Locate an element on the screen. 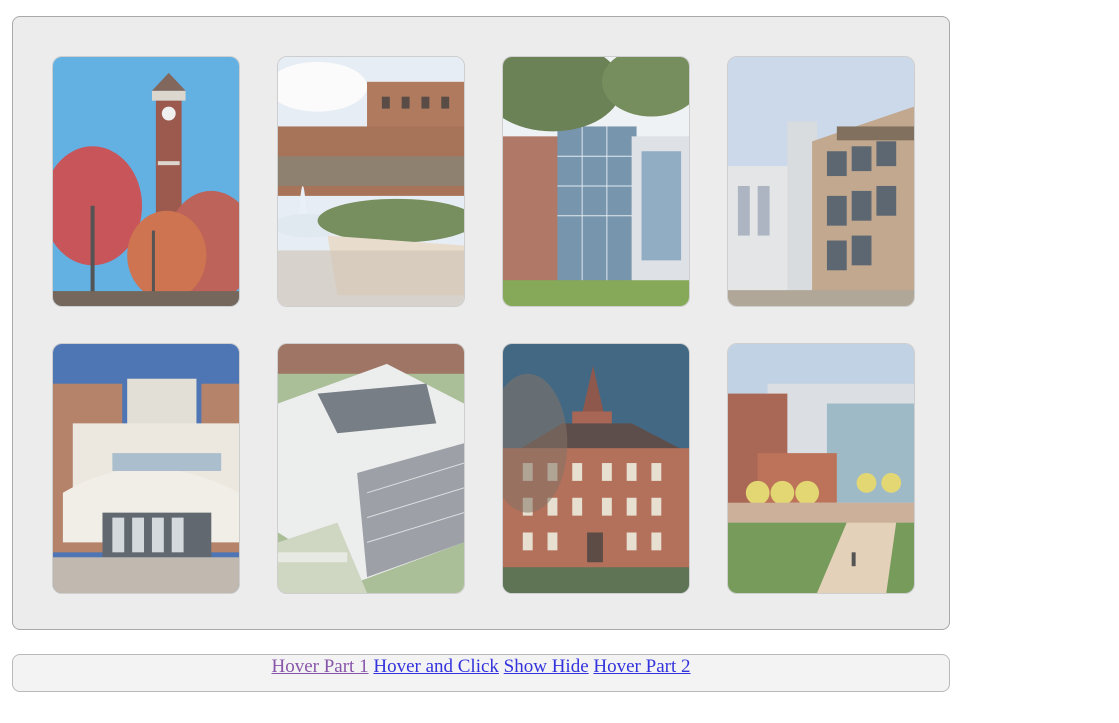 The width and height of the screenshot is (1119, 723). bell-tower-image is located at coordinates (146, 181).